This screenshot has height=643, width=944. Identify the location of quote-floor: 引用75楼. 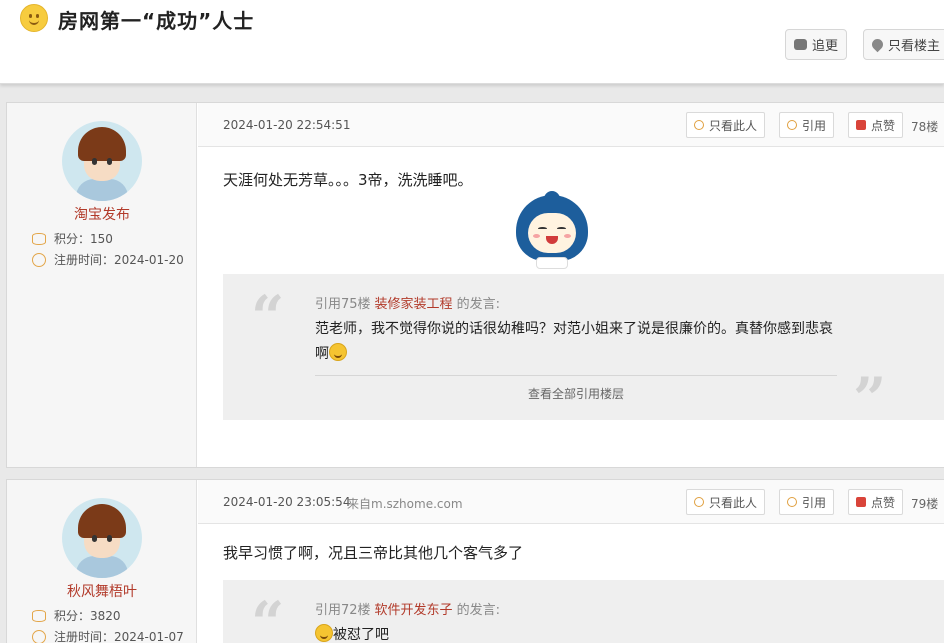
(343, 304).